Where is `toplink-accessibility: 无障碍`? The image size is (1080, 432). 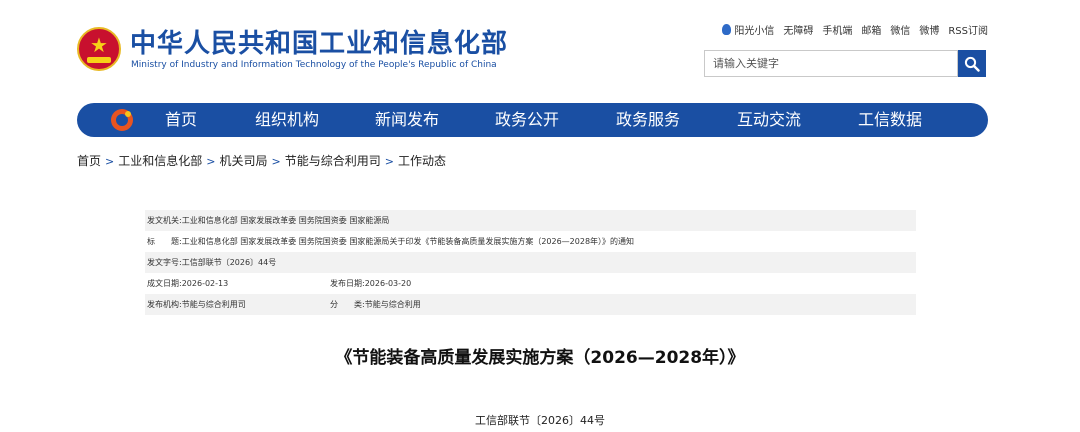 toplink-accessibility: 无障碍 is located at coordinates (798, 29).